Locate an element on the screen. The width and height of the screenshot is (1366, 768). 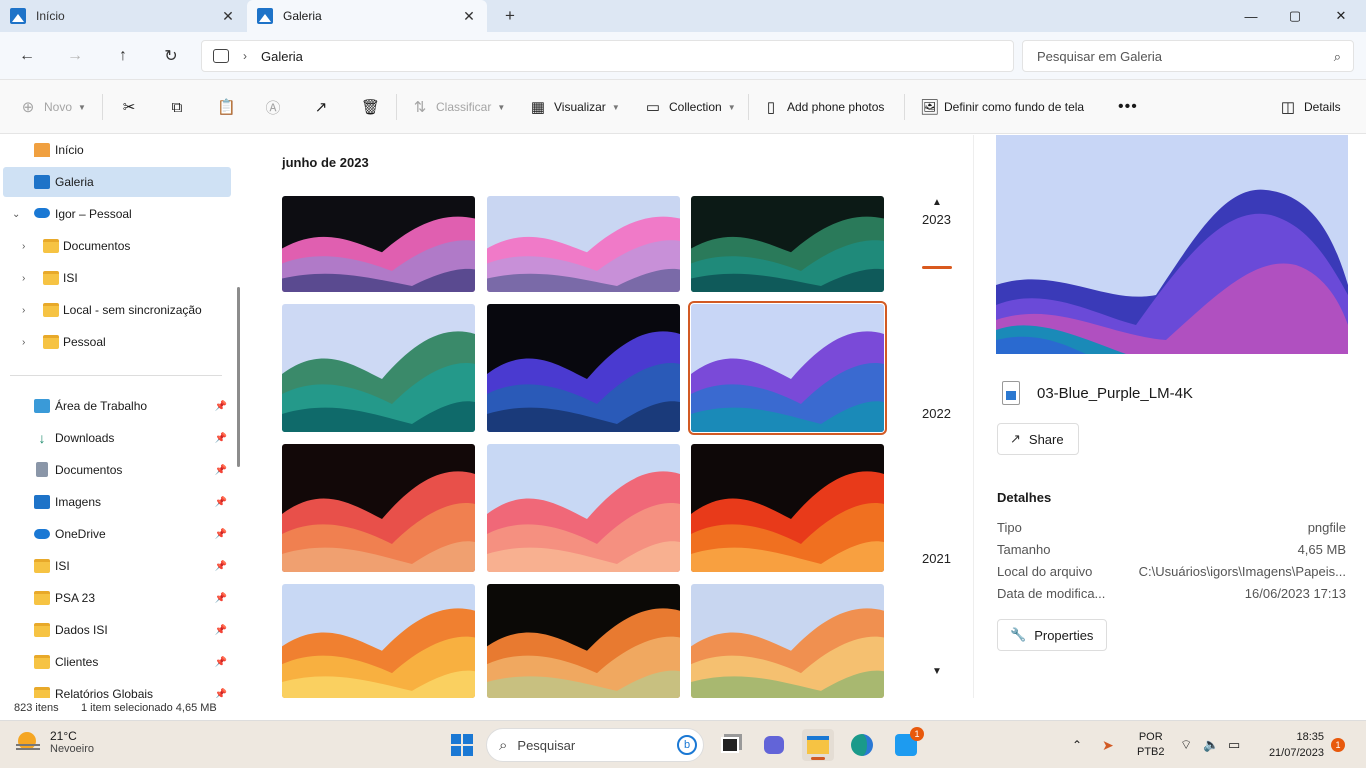
volume-icon: 🔈 is located at coordinates (1211, 744).